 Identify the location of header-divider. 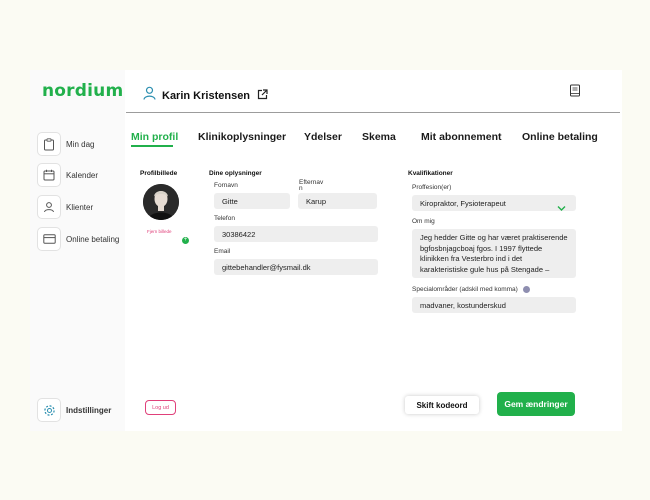
(373, 112).